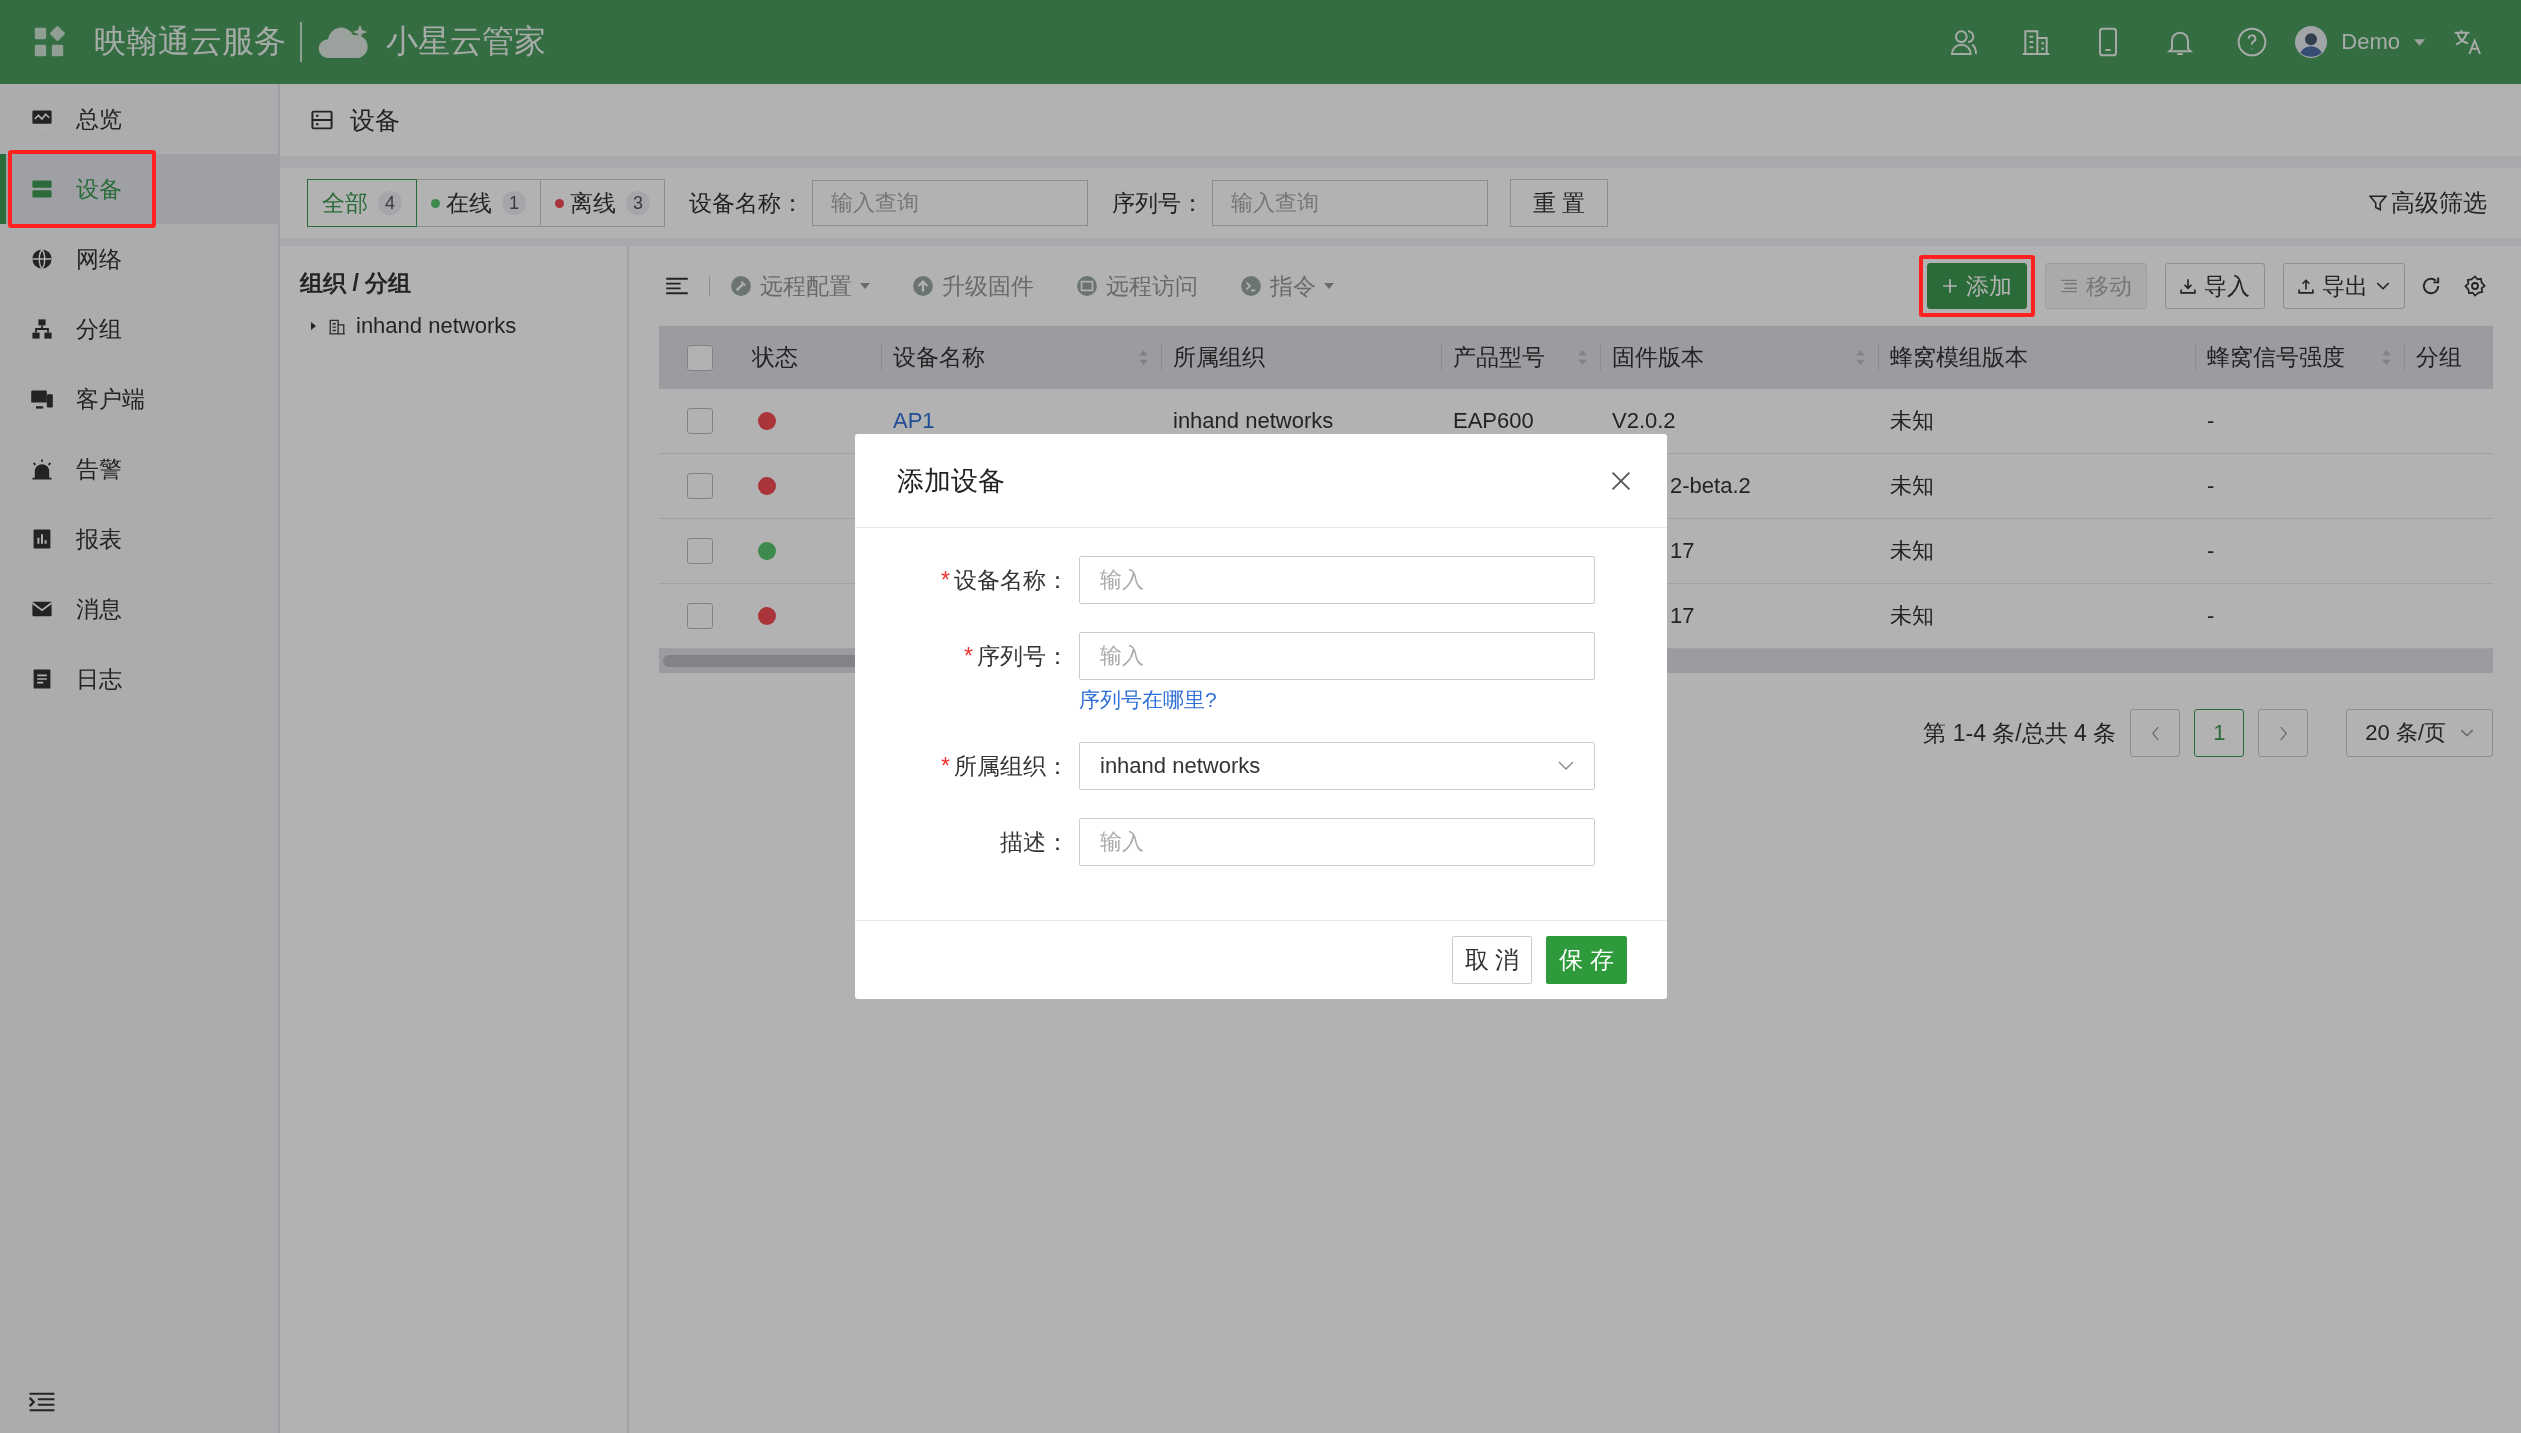  Describe the element at coordinates (313, 326) in the screenshot. I see `expand-caret-icon` at that location.